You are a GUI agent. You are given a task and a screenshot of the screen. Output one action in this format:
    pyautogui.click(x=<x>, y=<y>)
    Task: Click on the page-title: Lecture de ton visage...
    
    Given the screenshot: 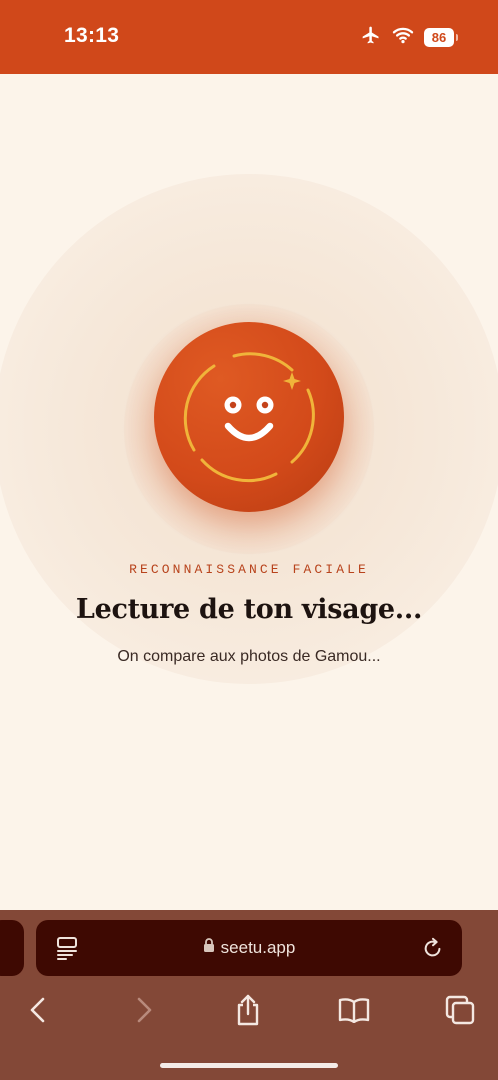 What is the action you would take?
    pyautogui.click(x=249, y=609)
    